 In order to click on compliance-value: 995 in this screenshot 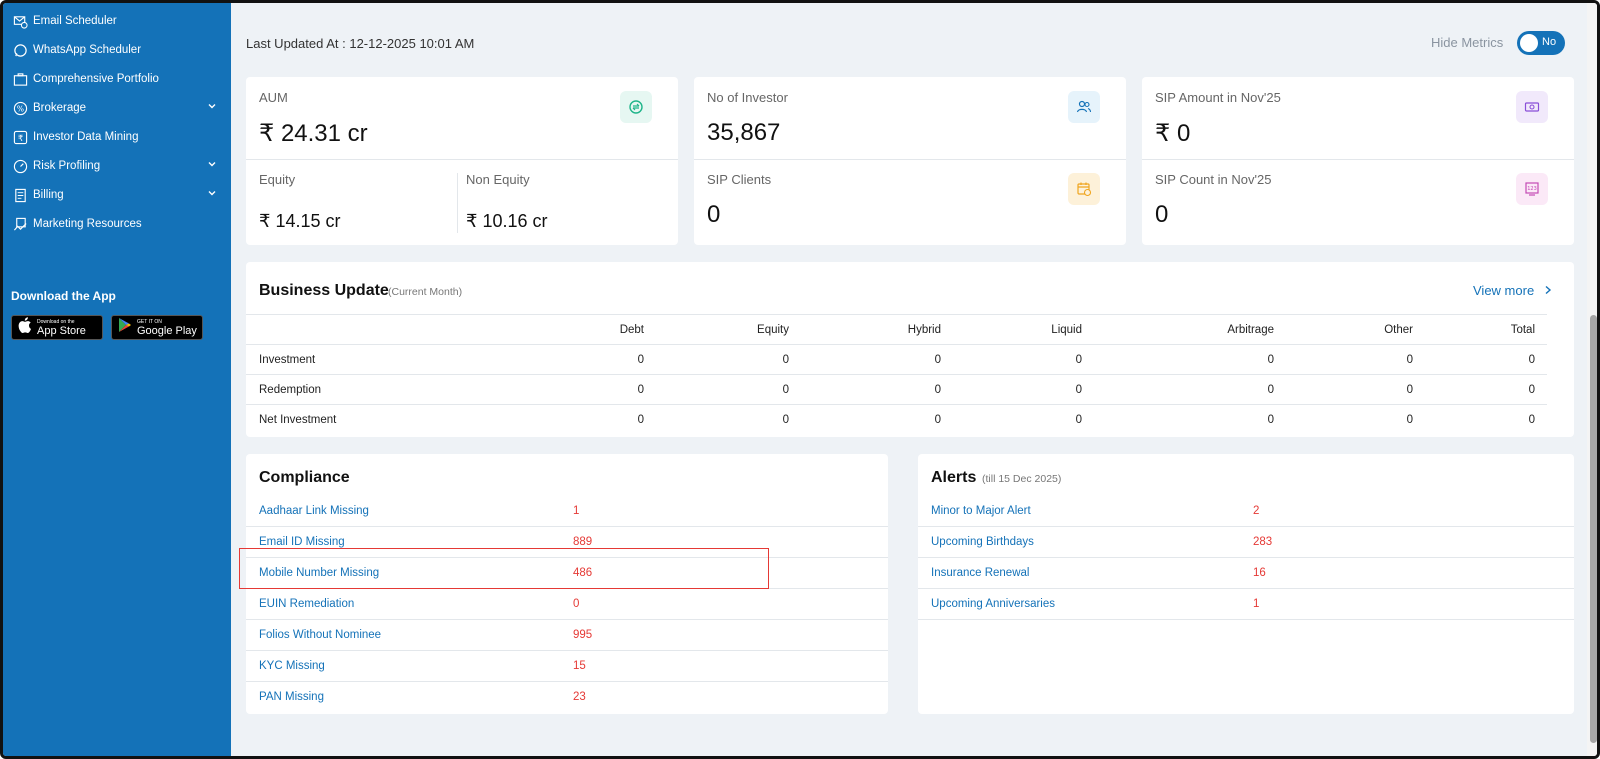, I will do `click(583, 635)`.